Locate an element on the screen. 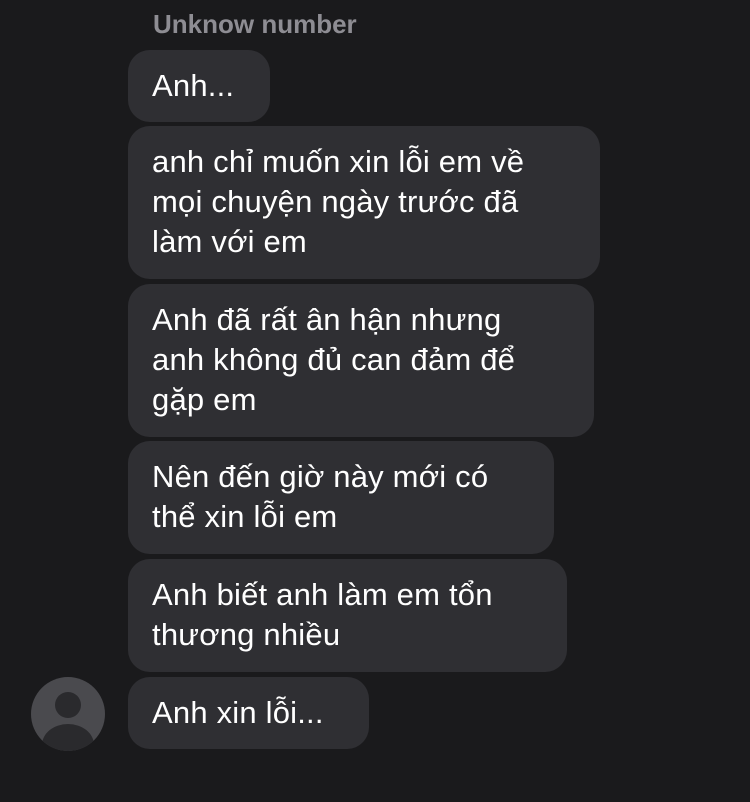 The width and height of the screenshot is (750, 802). message-bubble: Nên đến giờ này mới có thể xin lỗi em is located at coordinates (341, 497).